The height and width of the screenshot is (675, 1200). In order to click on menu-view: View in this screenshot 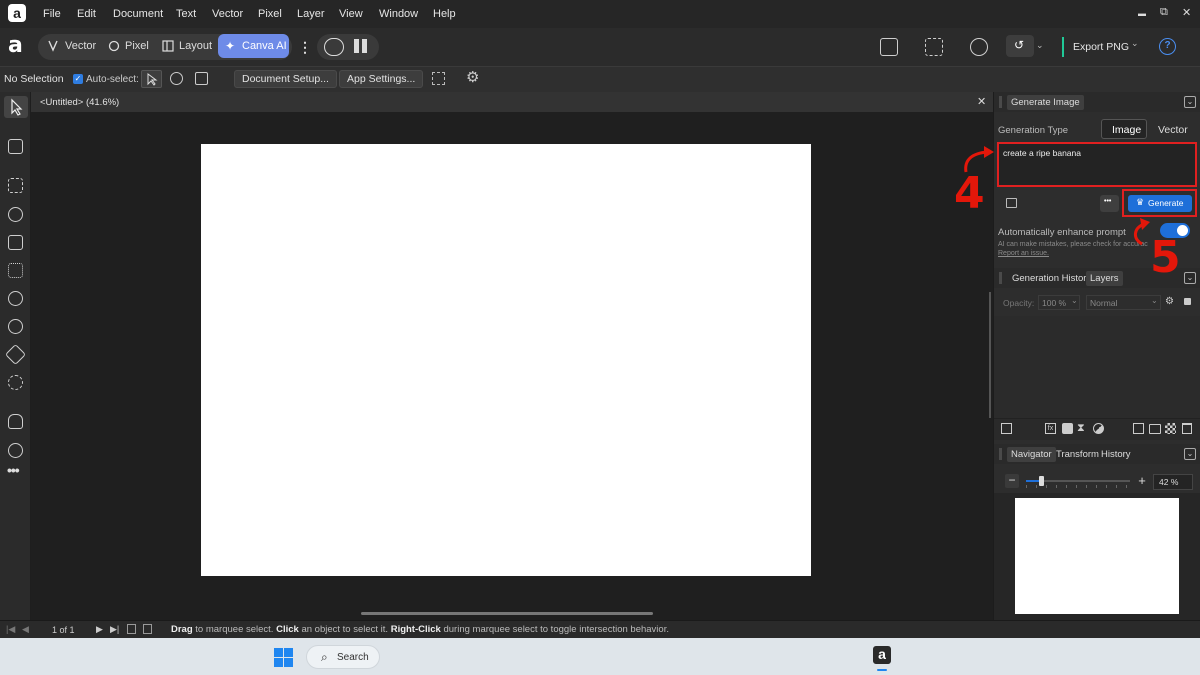, I will do `click(351, 14)`.